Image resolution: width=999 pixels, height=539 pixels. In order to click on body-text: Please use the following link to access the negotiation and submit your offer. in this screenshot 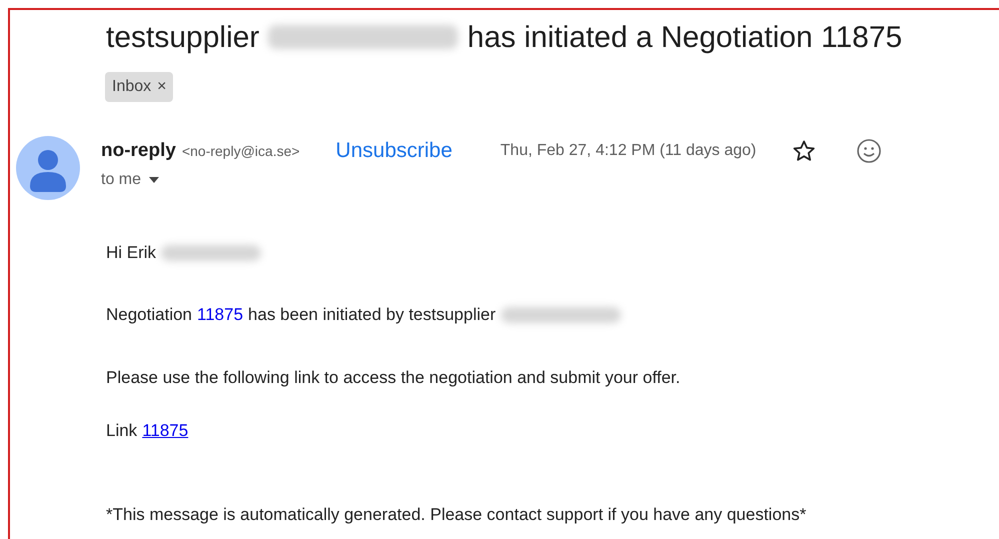, I will do `click(393, 378)`.